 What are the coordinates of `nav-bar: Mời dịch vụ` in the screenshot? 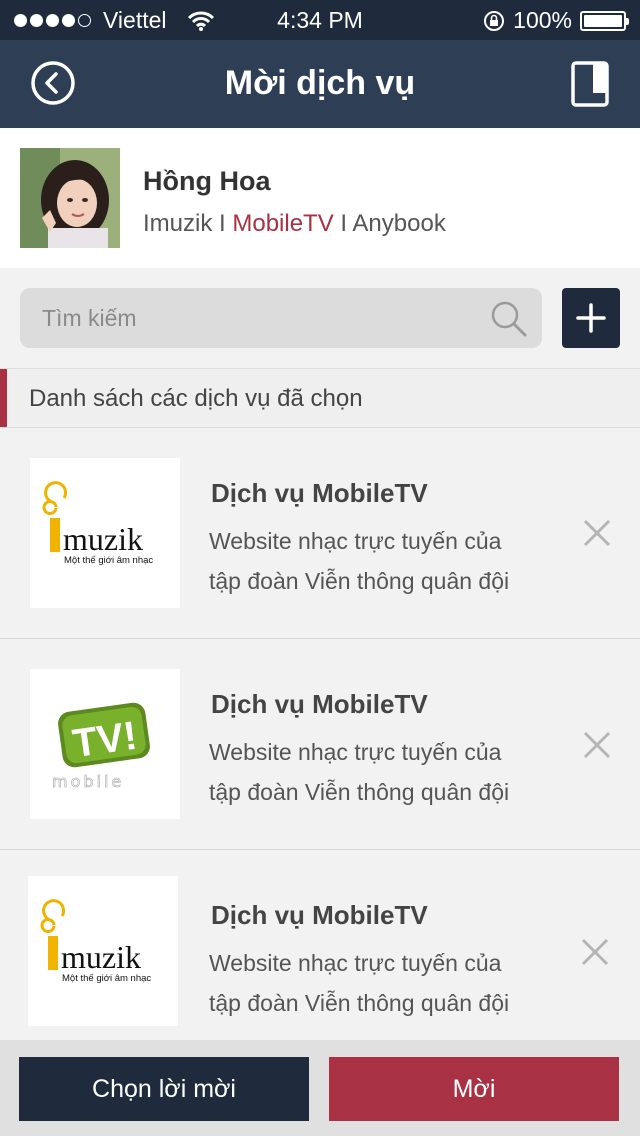 It's located at (320, 84).